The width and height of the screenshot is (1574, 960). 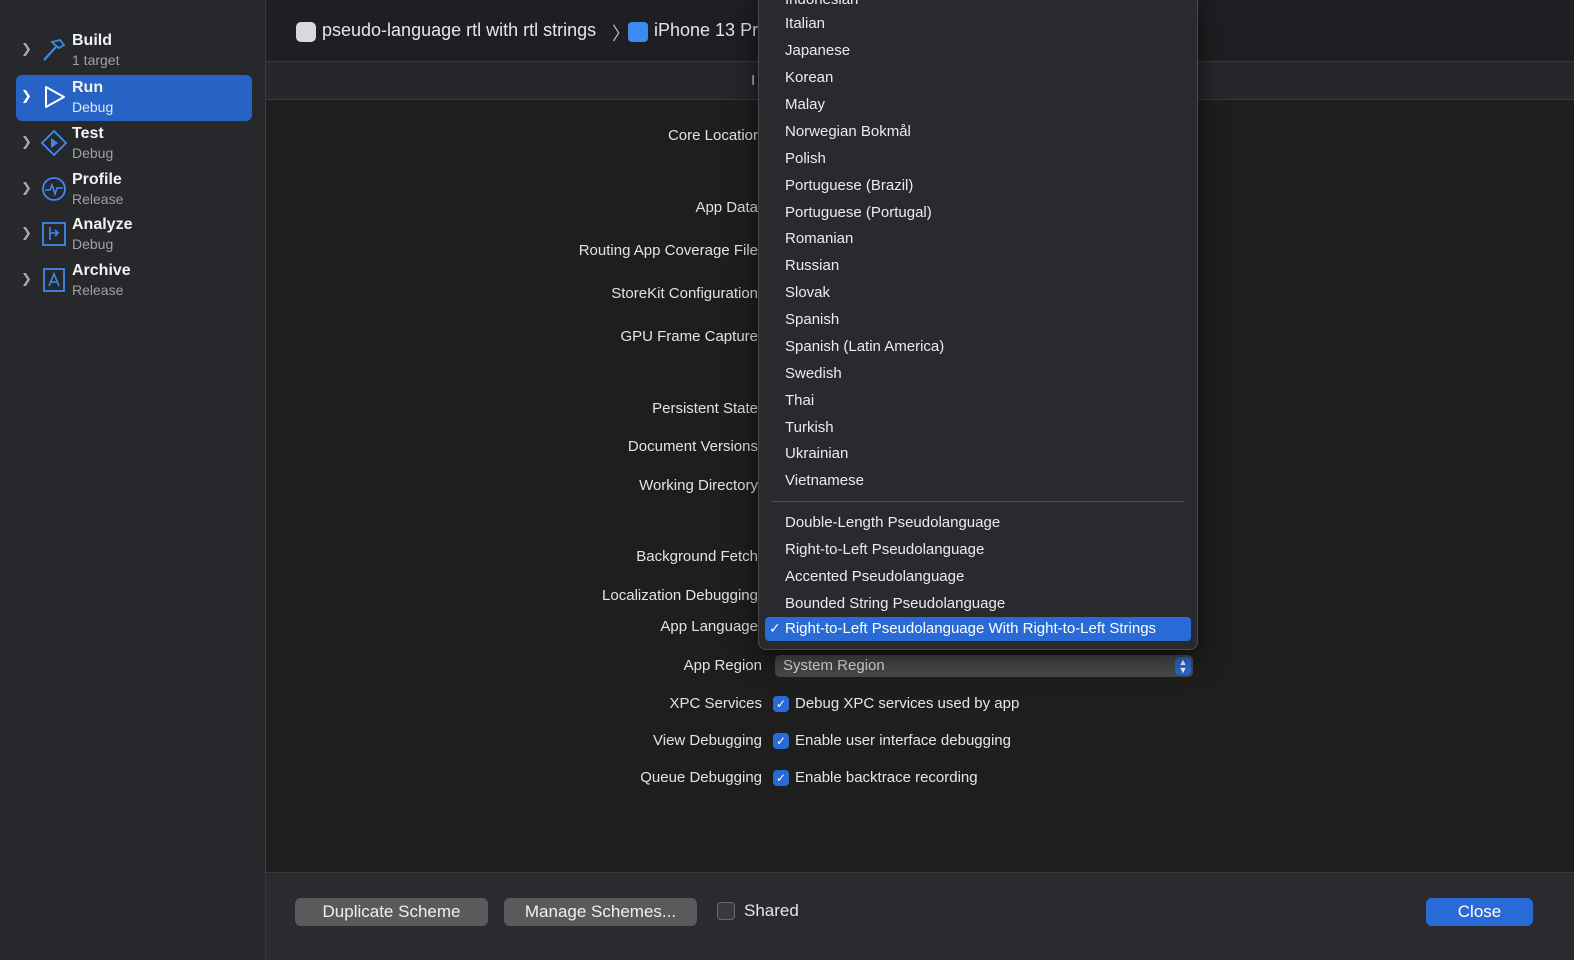 I want to click on localization-debugging-label: Localization Debugging, so click(x=680, y=595).